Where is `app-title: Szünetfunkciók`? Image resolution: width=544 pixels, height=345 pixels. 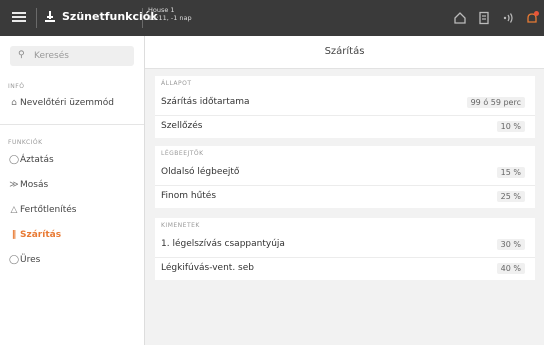
app-title: Szünetfunkciók is located at coordinates (110, 16).